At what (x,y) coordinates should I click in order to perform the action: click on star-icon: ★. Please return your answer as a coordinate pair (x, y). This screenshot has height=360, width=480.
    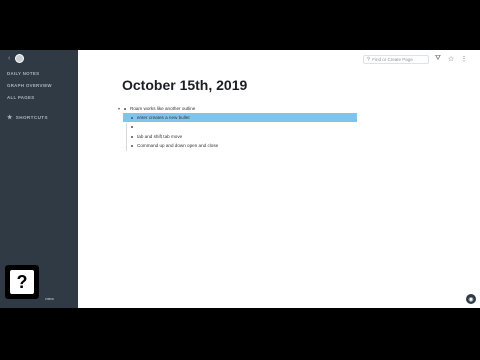
    Looking at the image, I should click on (10, 118).